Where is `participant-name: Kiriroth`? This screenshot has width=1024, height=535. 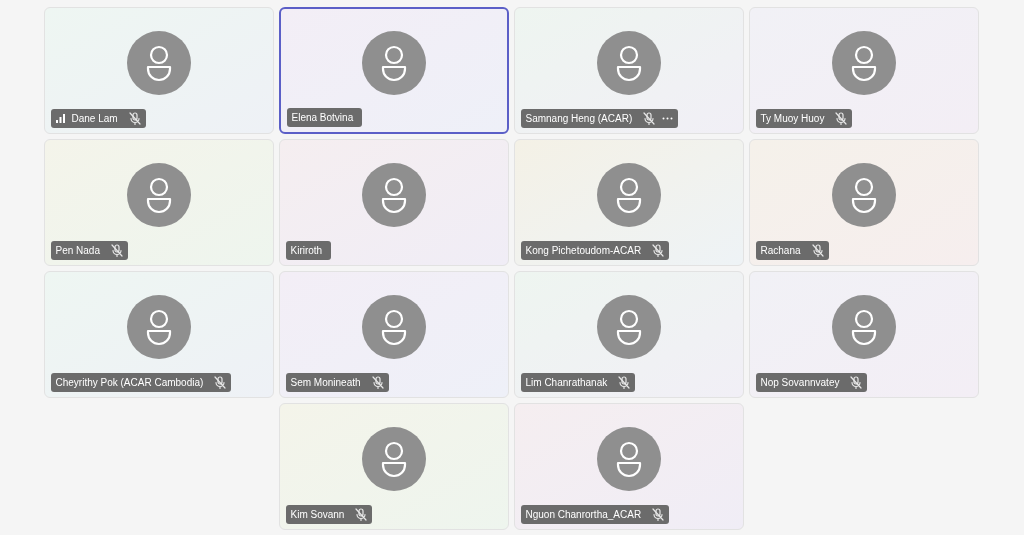 participant-name: Kiriroth is located at coordinates (306, 251).